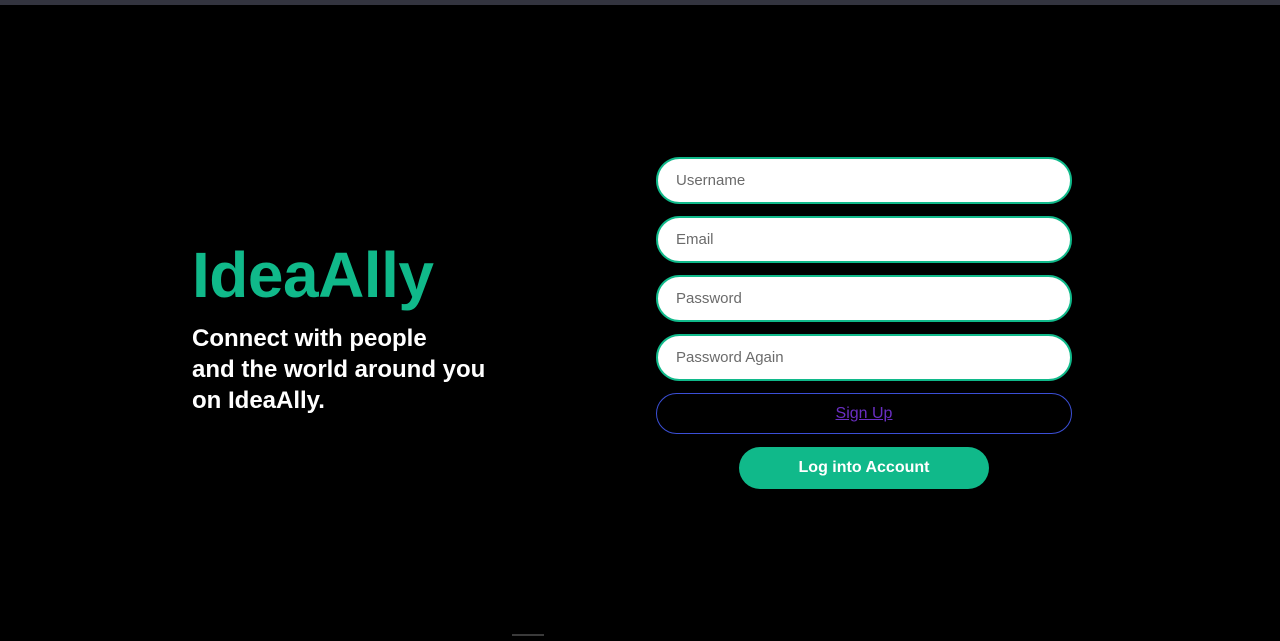 This screenshot has height=641, width=1280. Describe the element at coordinates (864, 239) in the screenshot. I see `email-input` at that location.